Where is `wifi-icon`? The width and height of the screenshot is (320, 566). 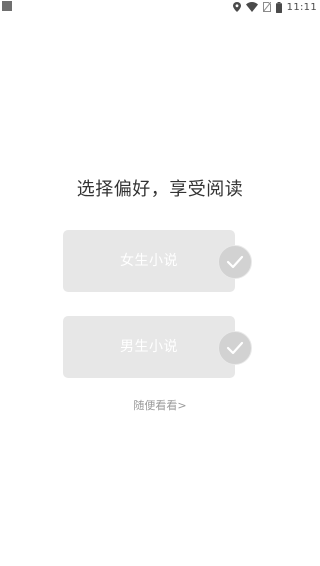 wifi-icon is located at coordinates (251, 7).